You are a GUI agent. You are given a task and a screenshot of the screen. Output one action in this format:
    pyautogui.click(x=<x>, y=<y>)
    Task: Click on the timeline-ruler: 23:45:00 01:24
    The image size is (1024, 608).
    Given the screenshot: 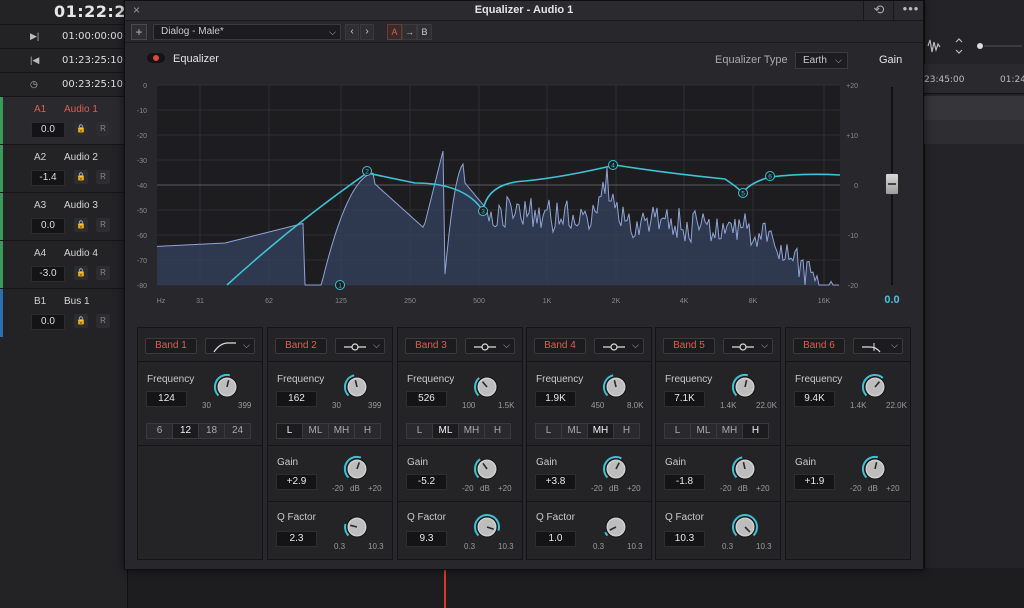 What is the action you would take?
    pyautogui.click(x=974, y=79)
    